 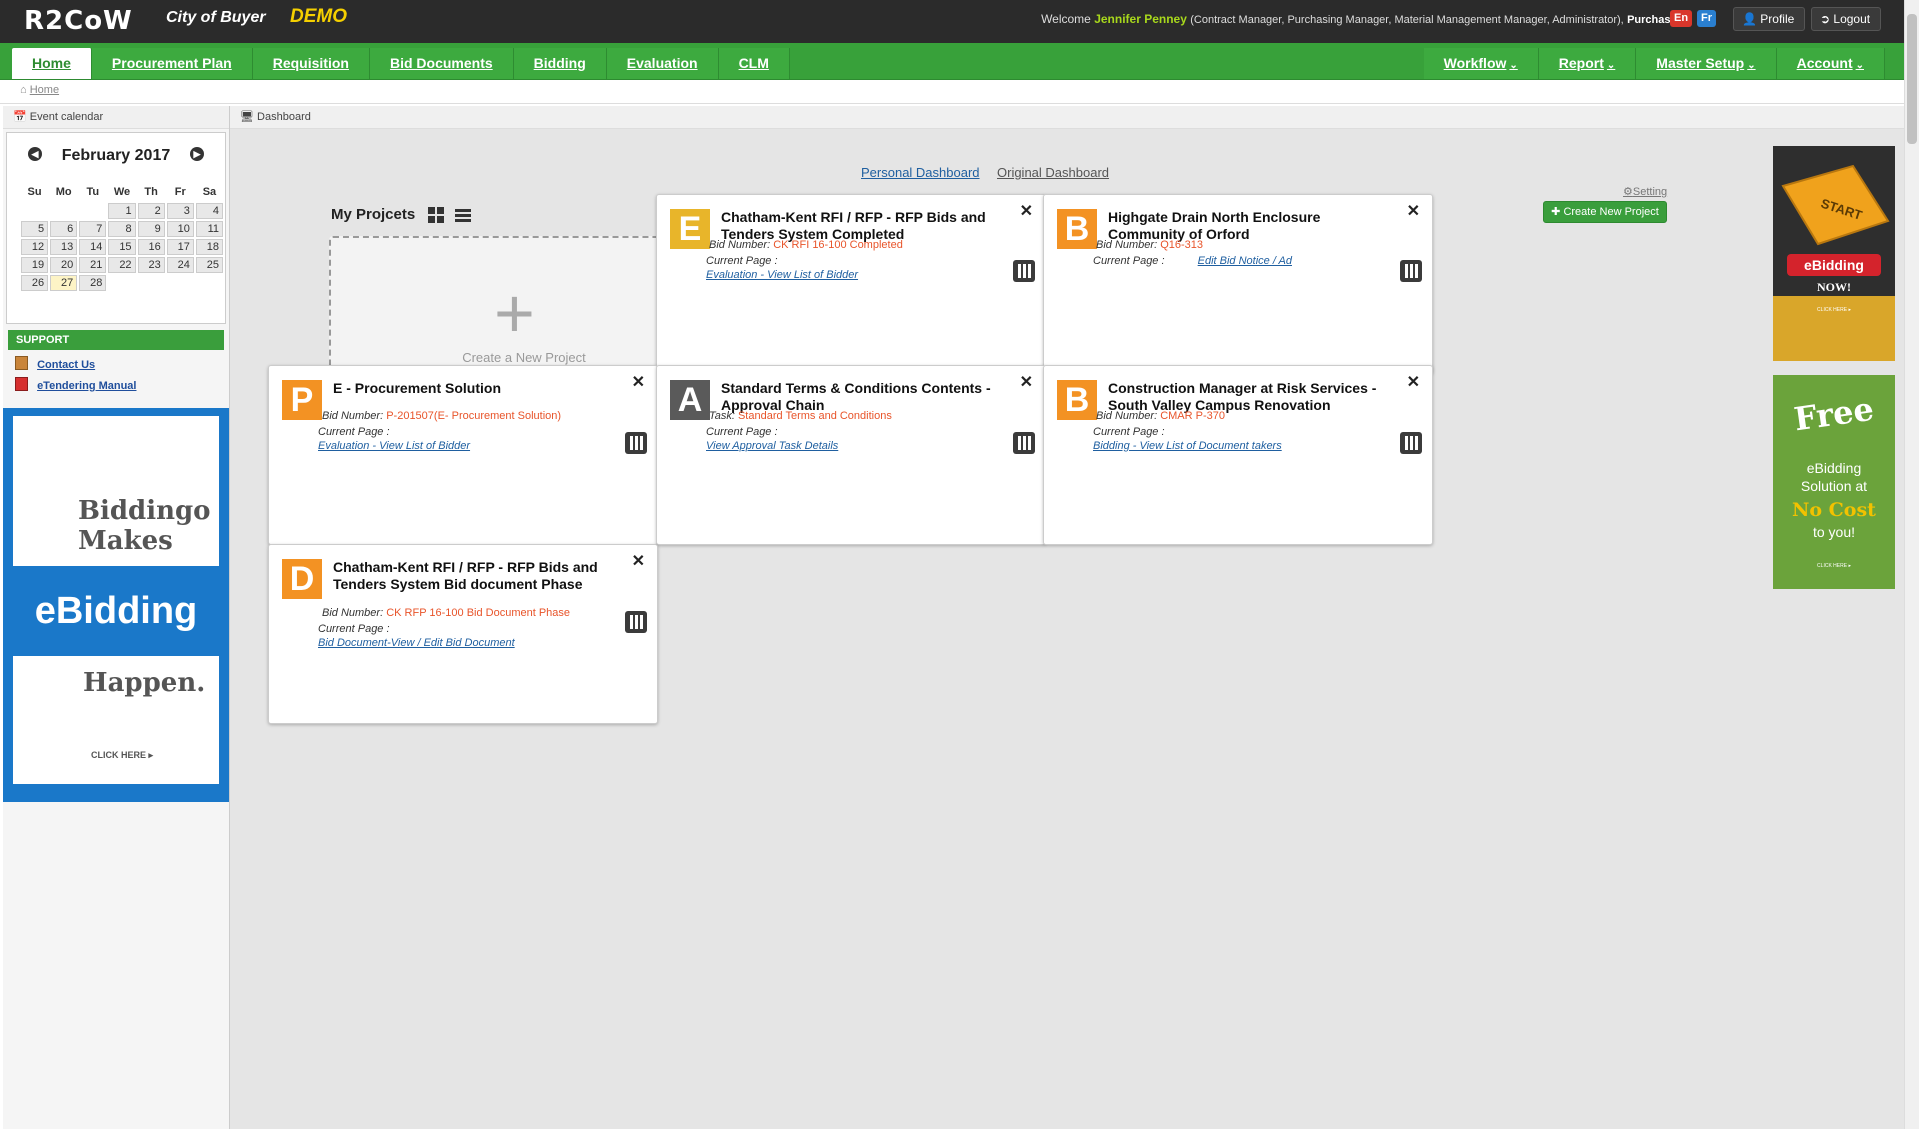 What do you see at coordinates (441, 63) in the screenshot?
I see `nav-bid-documents: Bid Documents` at bounding box center [441, 63].